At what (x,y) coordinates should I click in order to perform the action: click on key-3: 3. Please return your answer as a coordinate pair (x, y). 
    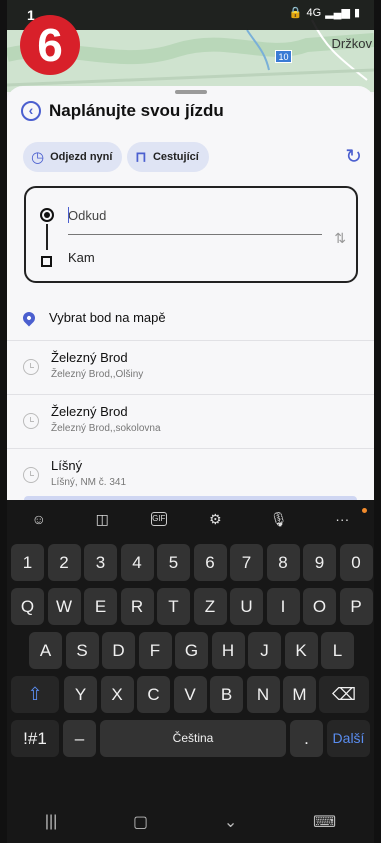
    Looking at the image, I should click on (100, 562).